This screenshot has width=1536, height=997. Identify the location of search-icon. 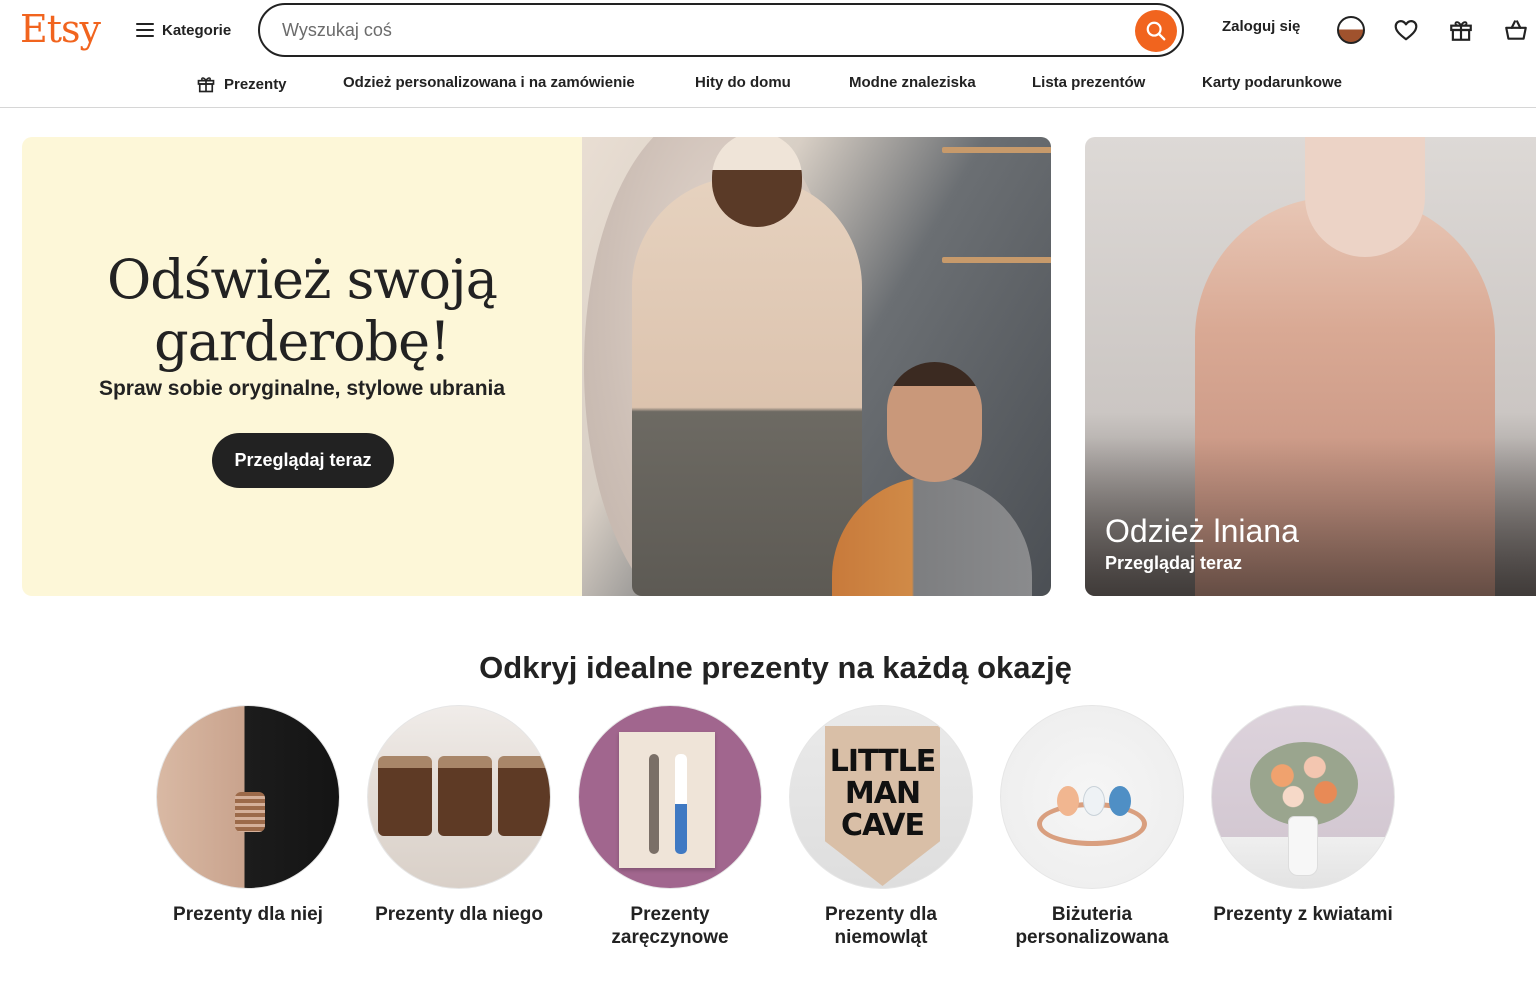
(1156, 31).